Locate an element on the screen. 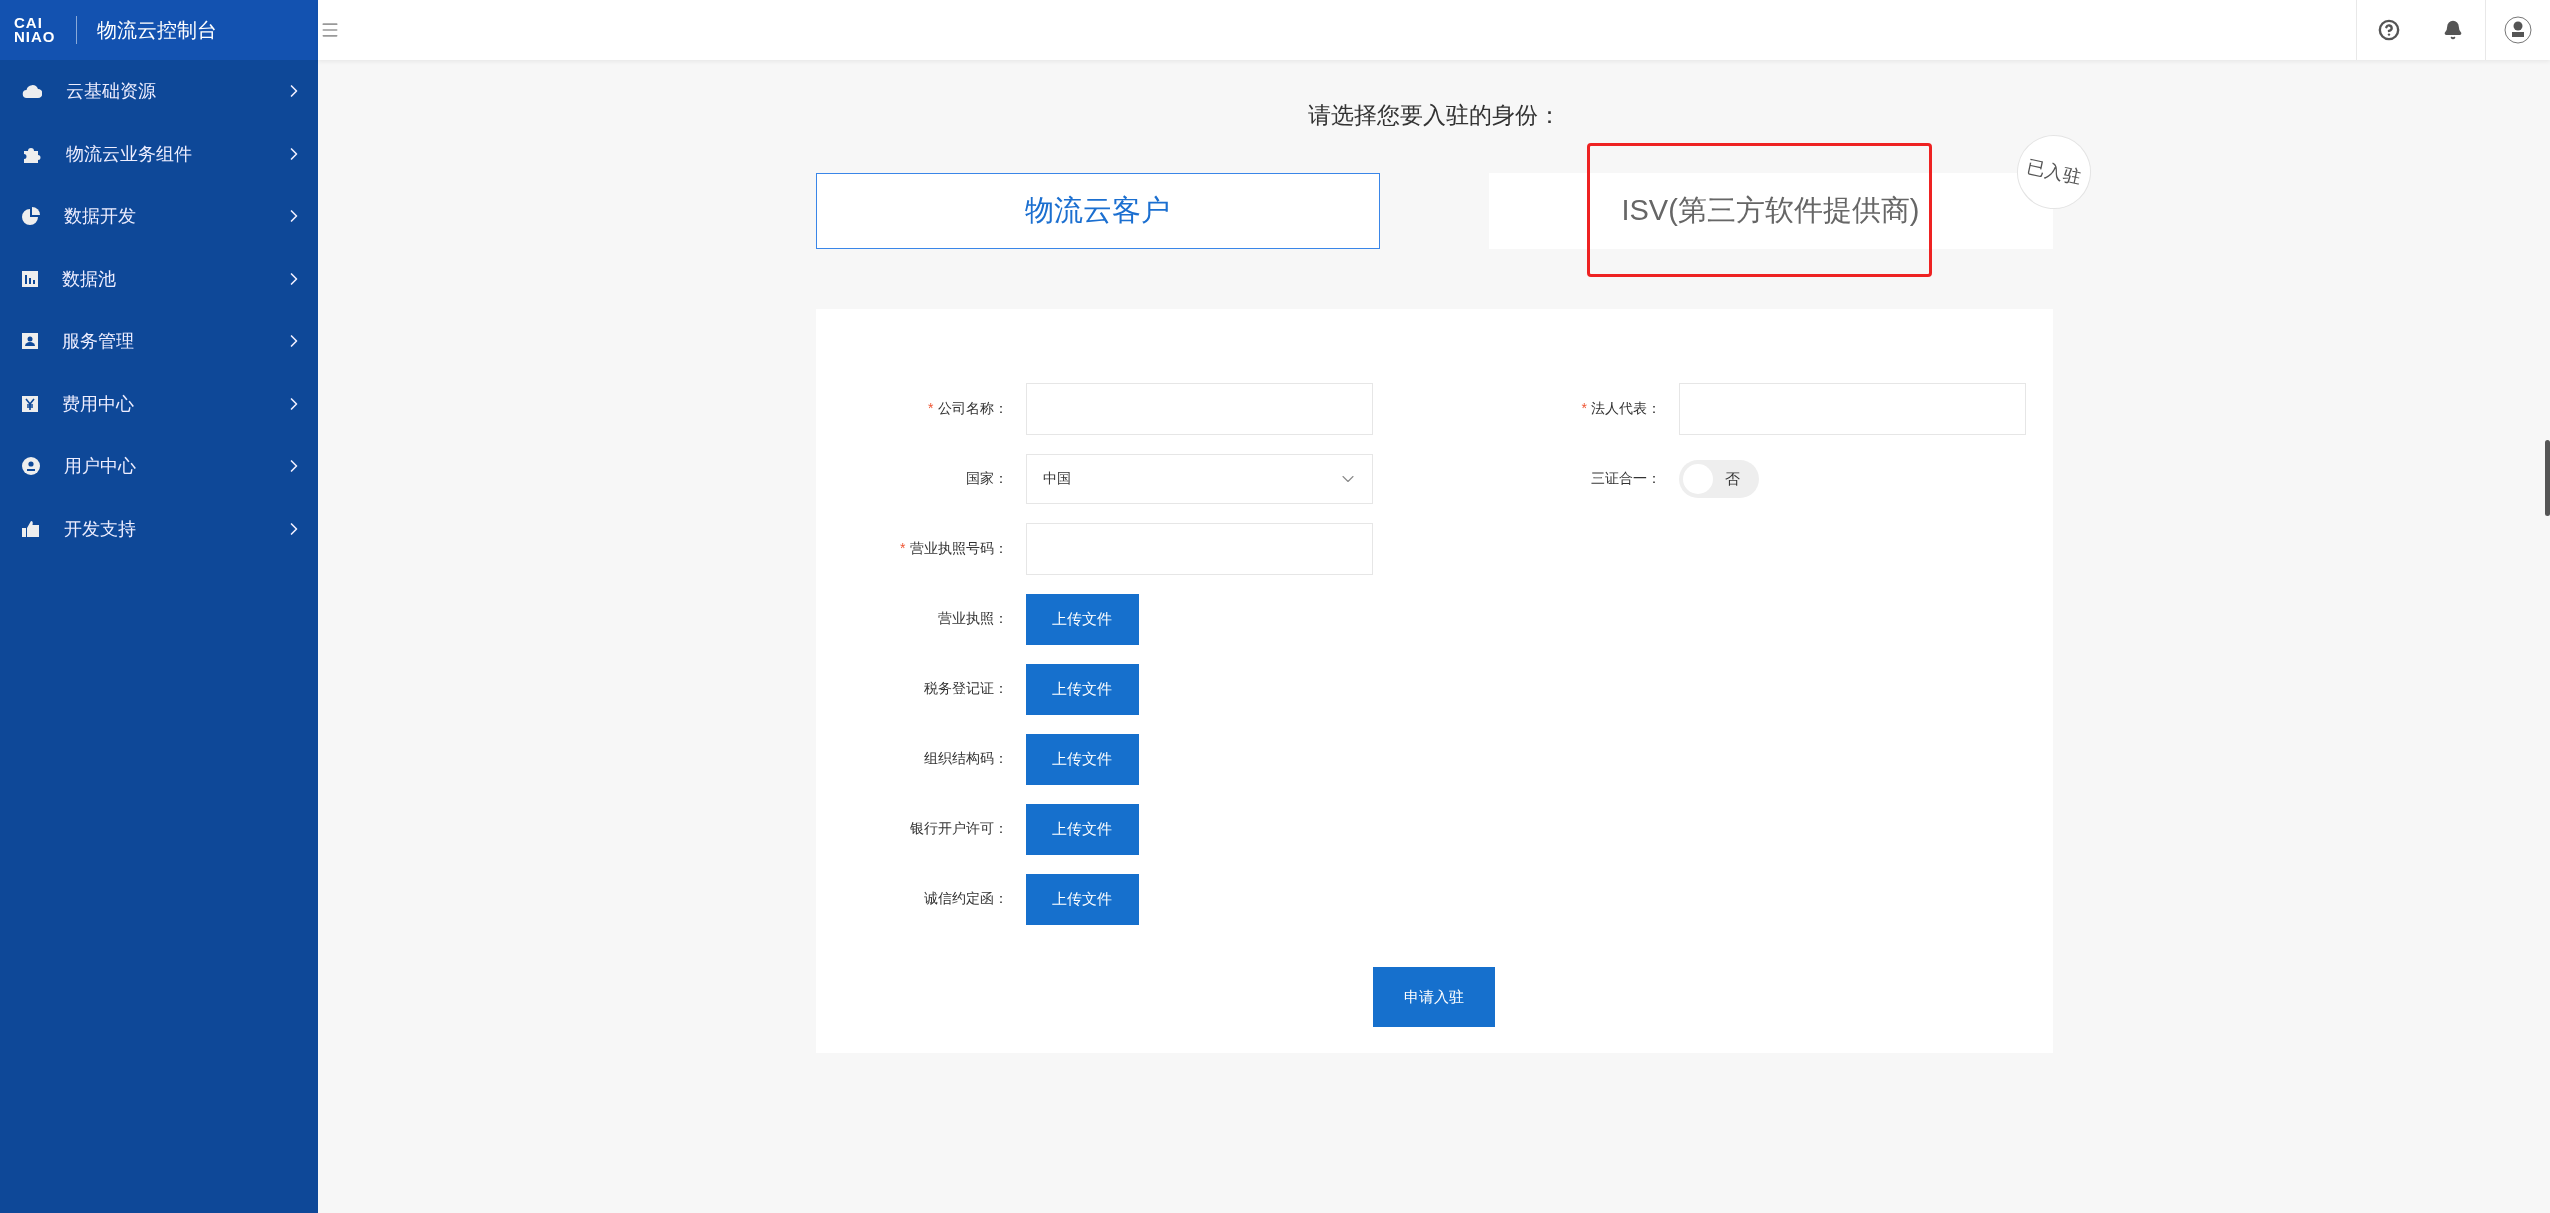  sidebar-item: 开发支持 is located at coordinates (159, 528).